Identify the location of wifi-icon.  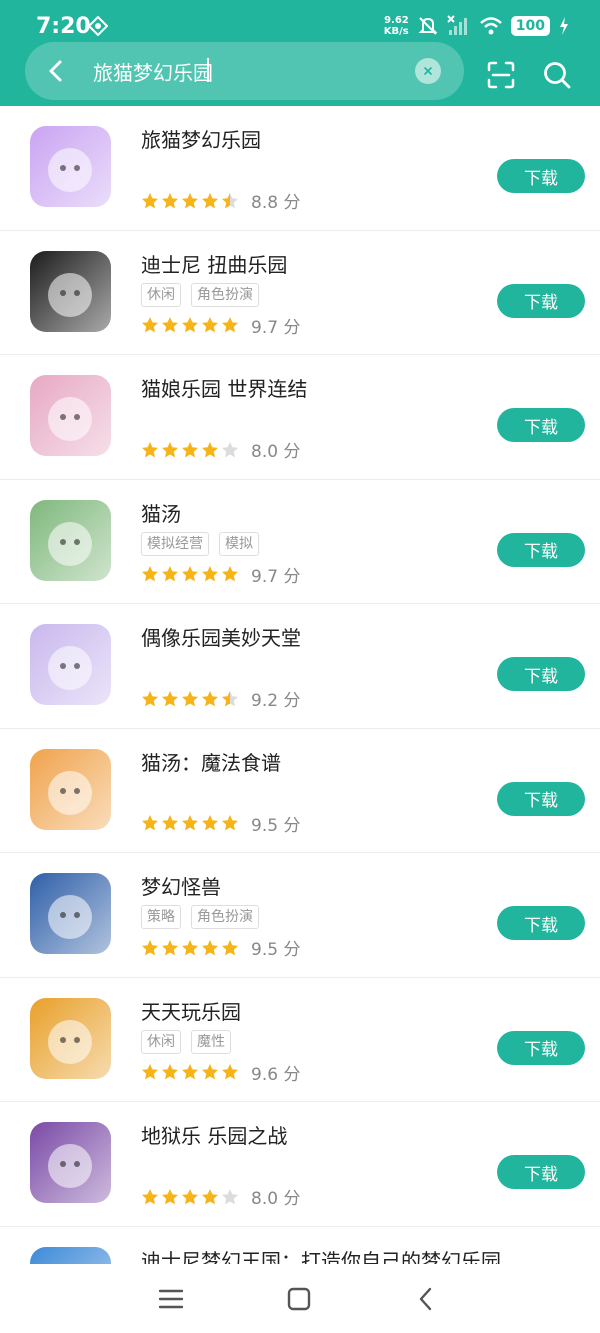
(490, 26).